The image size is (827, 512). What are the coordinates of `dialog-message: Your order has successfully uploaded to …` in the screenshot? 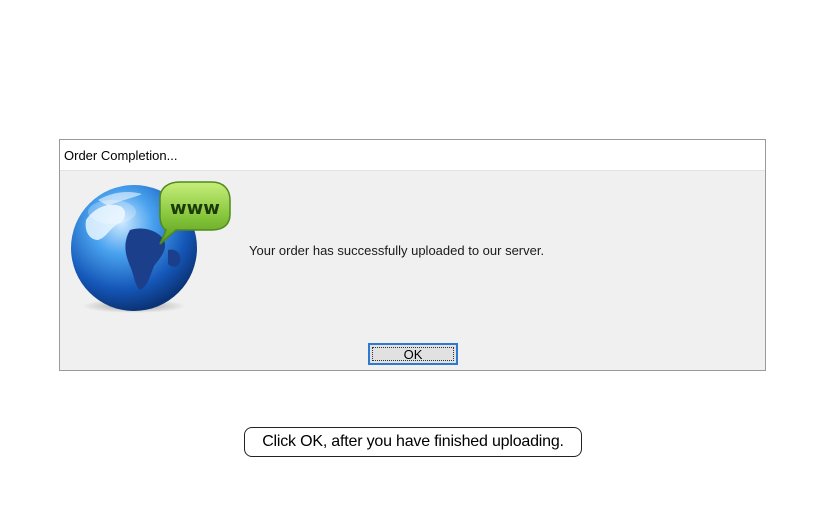 It's located at (397, 250).